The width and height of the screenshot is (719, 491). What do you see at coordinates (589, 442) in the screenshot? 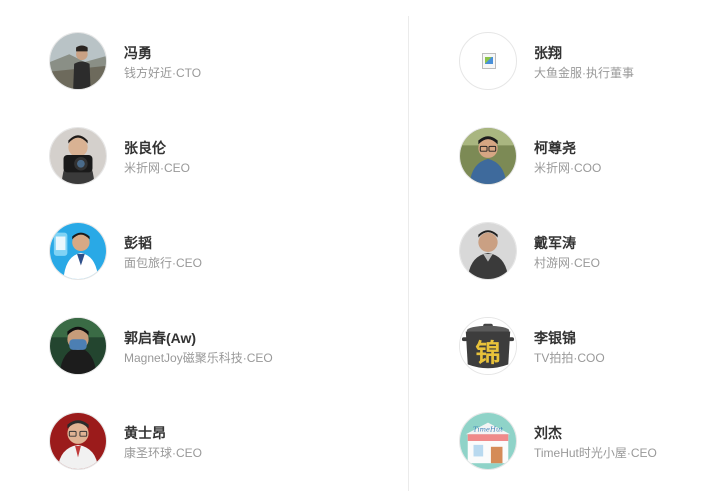
I see `person-card: TimeHut 刘杰 TimeHut时光小屋·CEO` at bounding box center [589, 442].